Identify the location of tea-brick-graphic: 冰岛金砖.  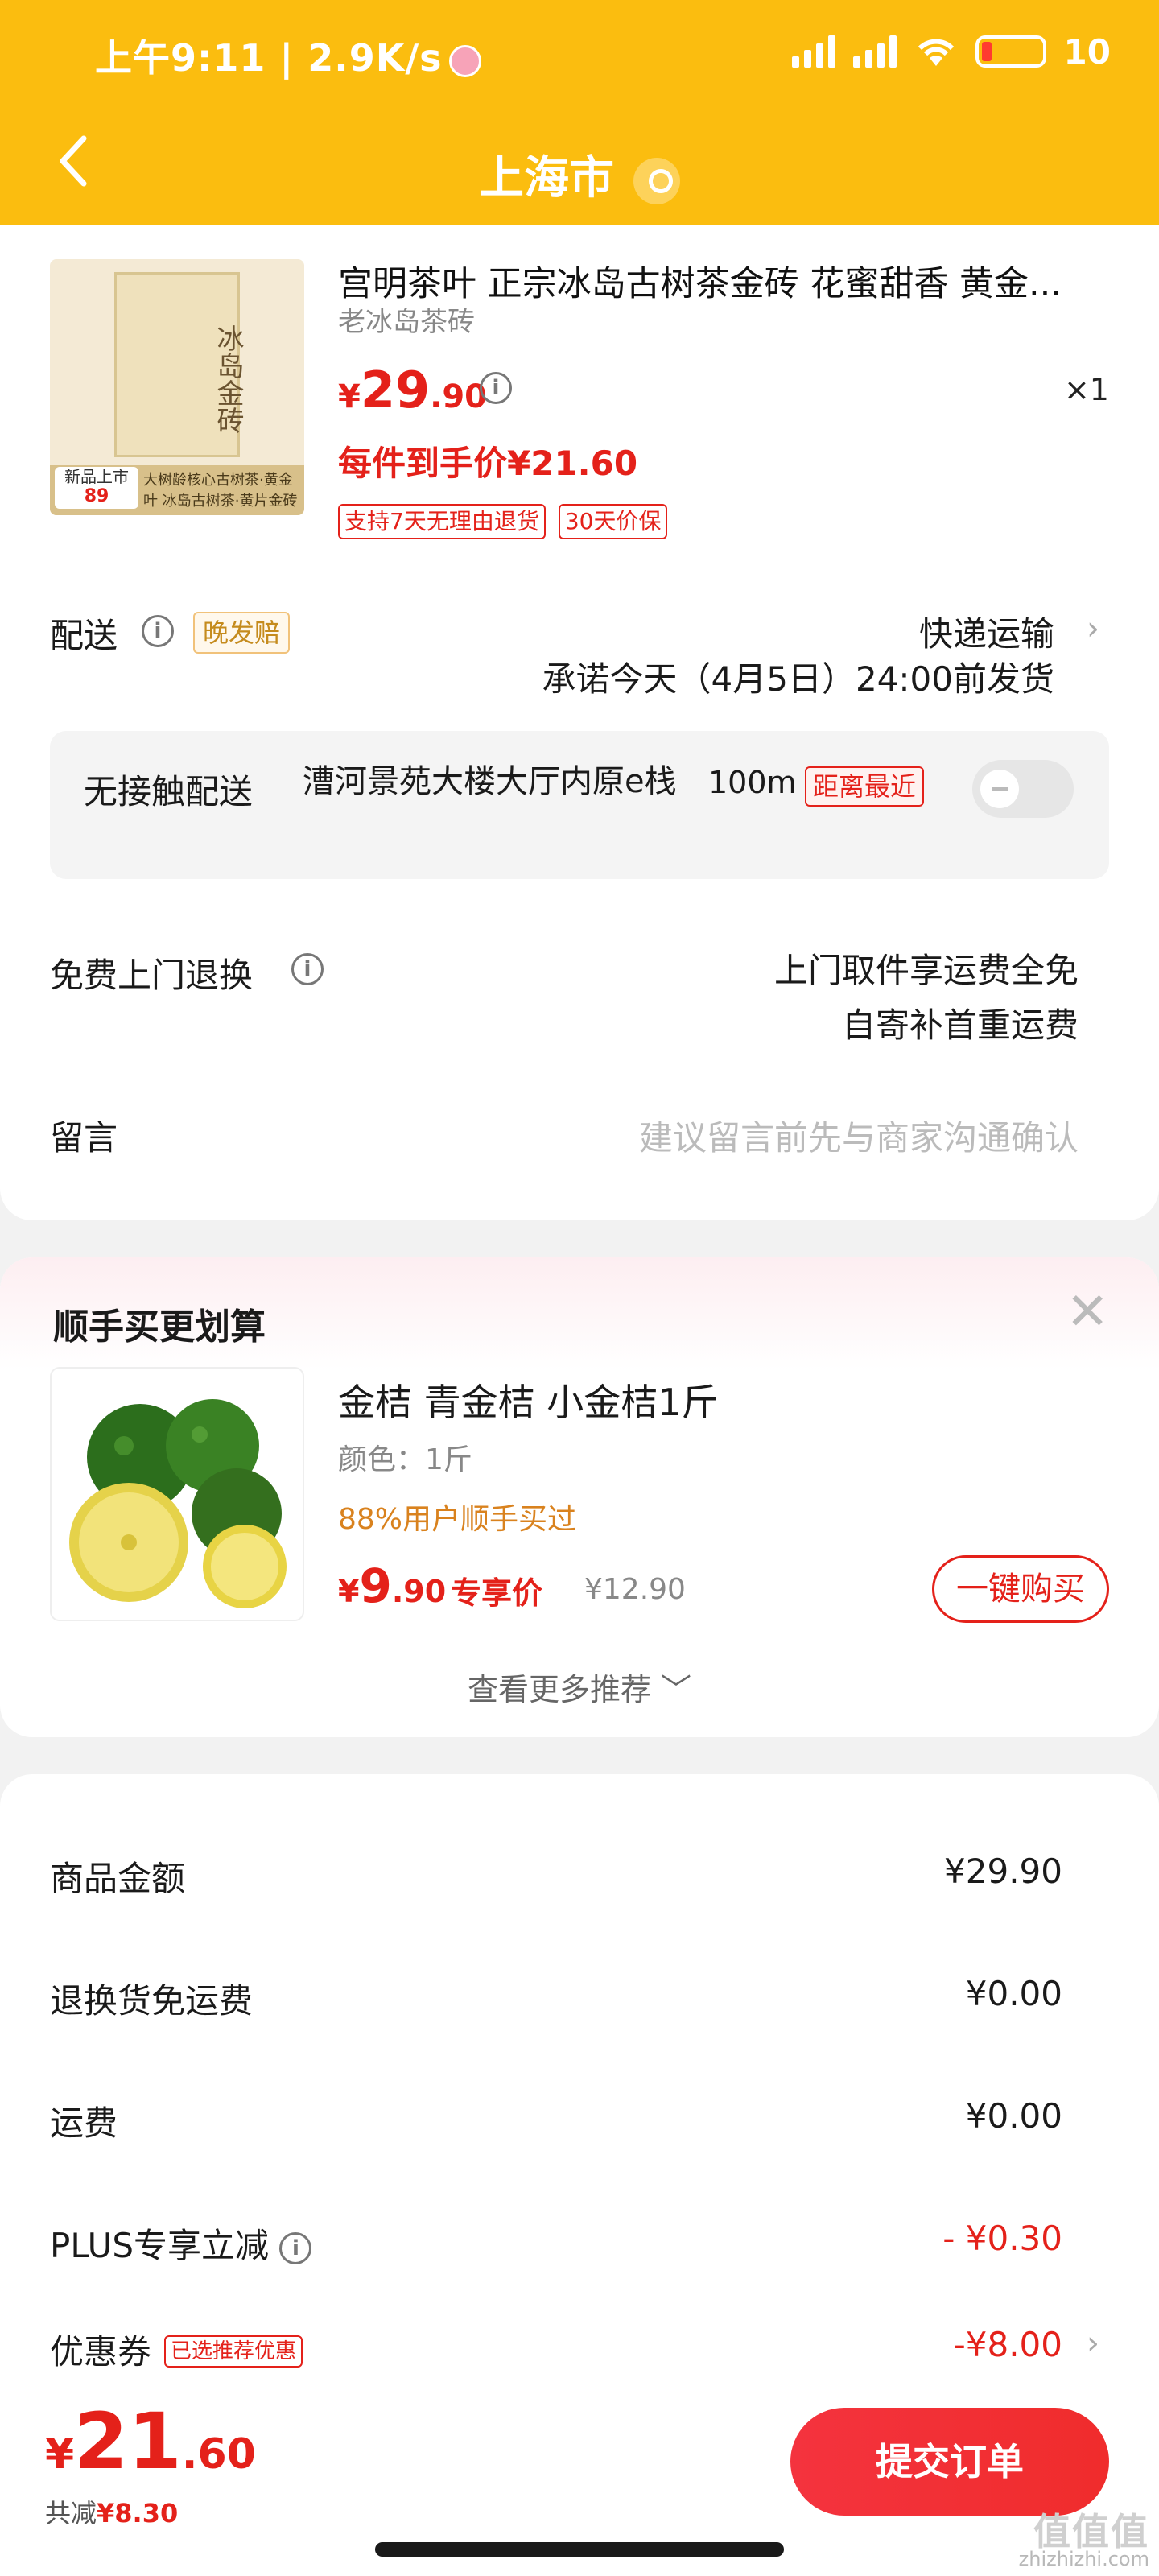
(179, 364).